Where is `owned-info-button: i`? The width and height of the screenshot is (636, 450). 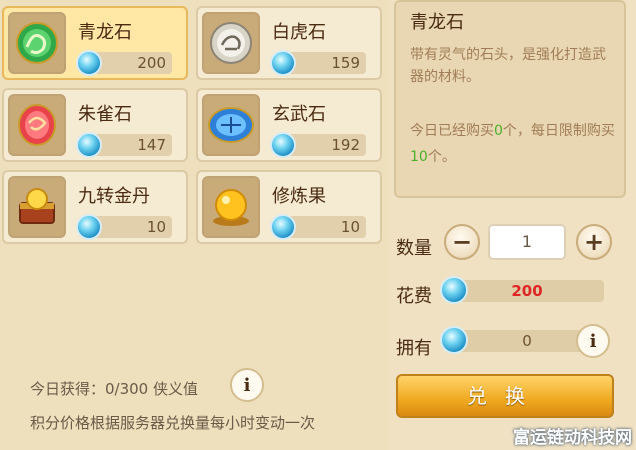 owned-info-button: i is located at coordinates (593, 341).